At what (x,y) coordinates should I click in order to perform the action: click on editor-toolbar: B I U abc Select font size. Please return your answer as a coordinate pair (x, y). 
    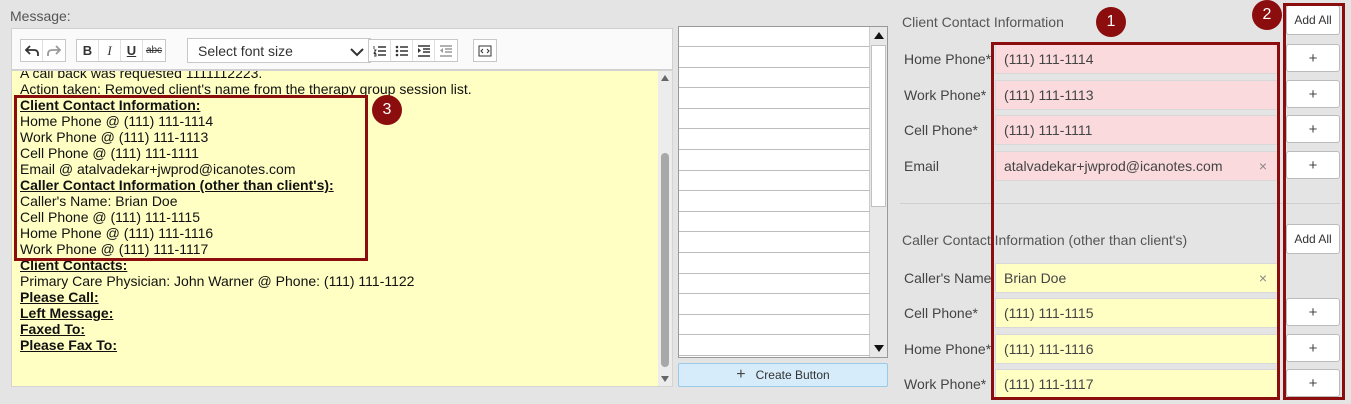
    Looking at the image, I should click on (342, 49).